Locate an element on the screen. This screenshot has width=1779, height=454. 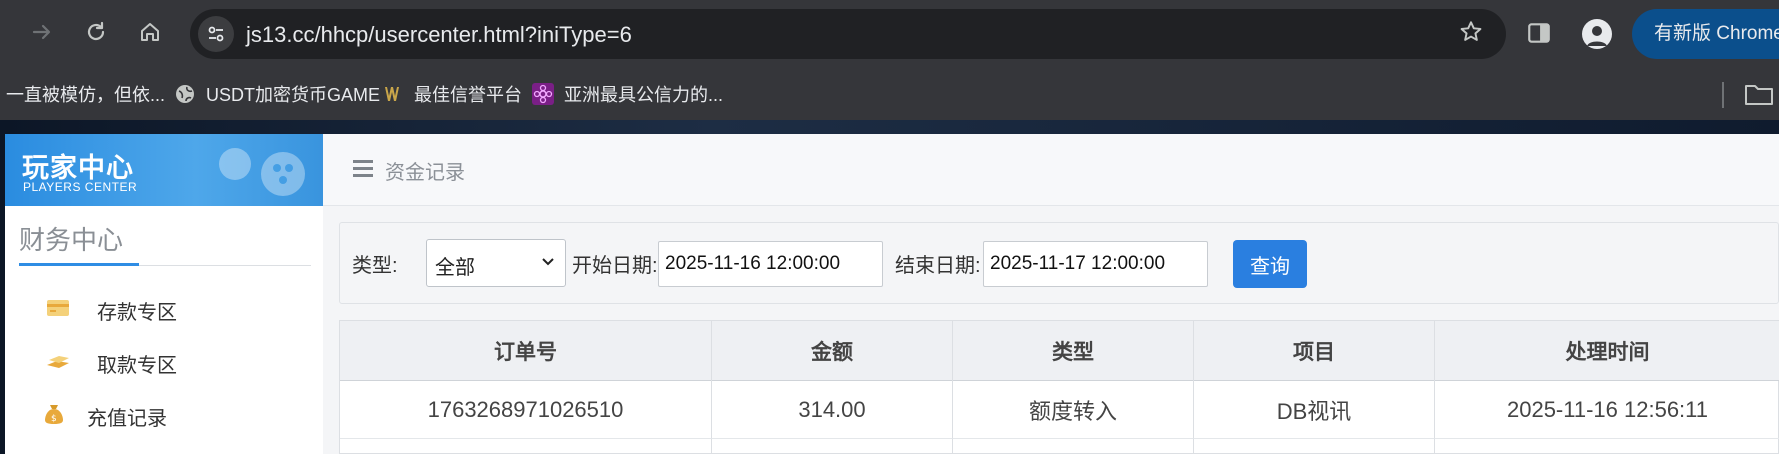
arrow-right-icon is located at coordinates (41, 32).